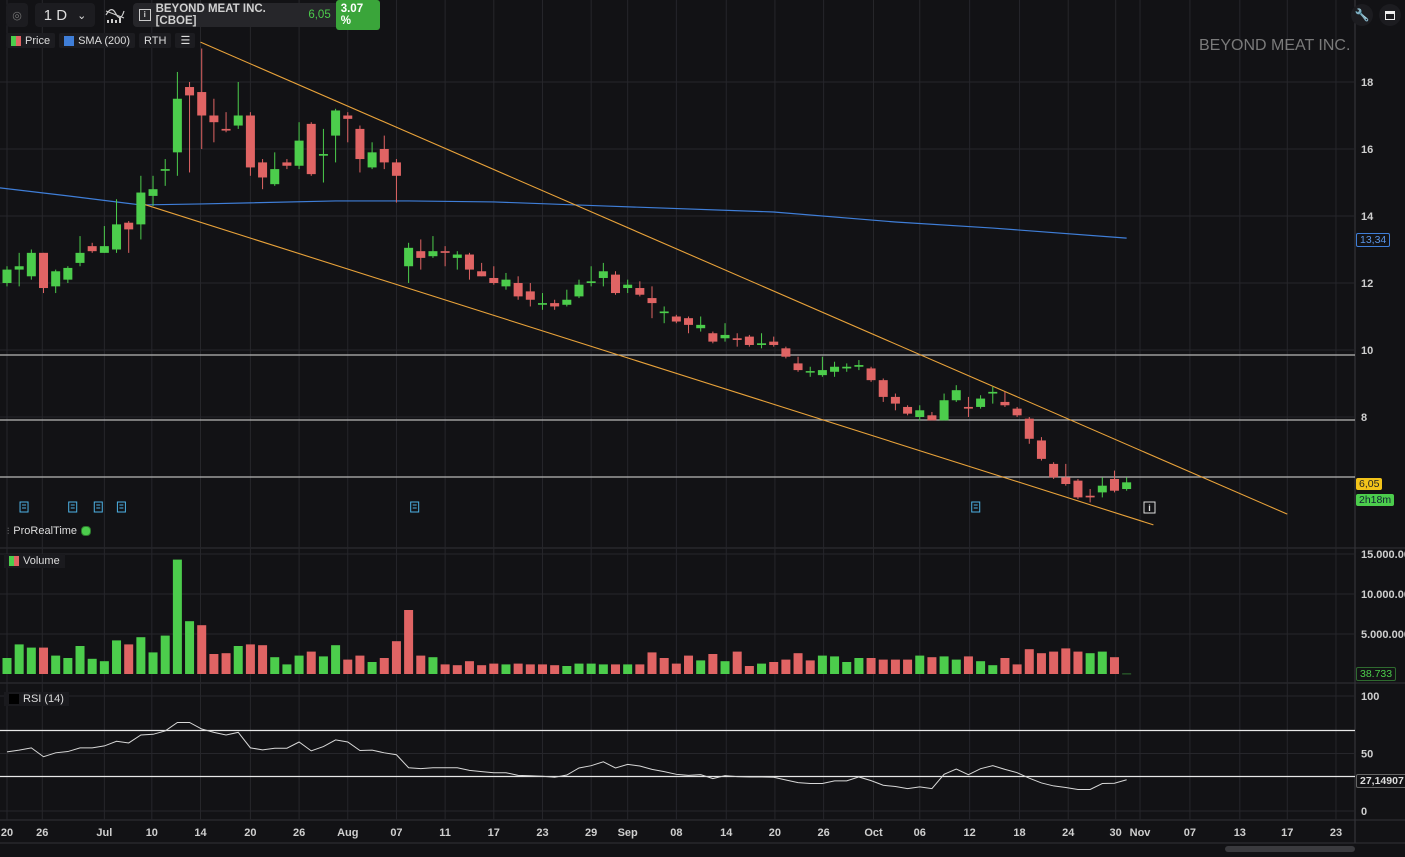 The width and height of the screenshot is (1405, 857). Describe the element at coordinates (1376, 674) in the screenshot. I see `volume-axis-tag: 38.733` at that location.